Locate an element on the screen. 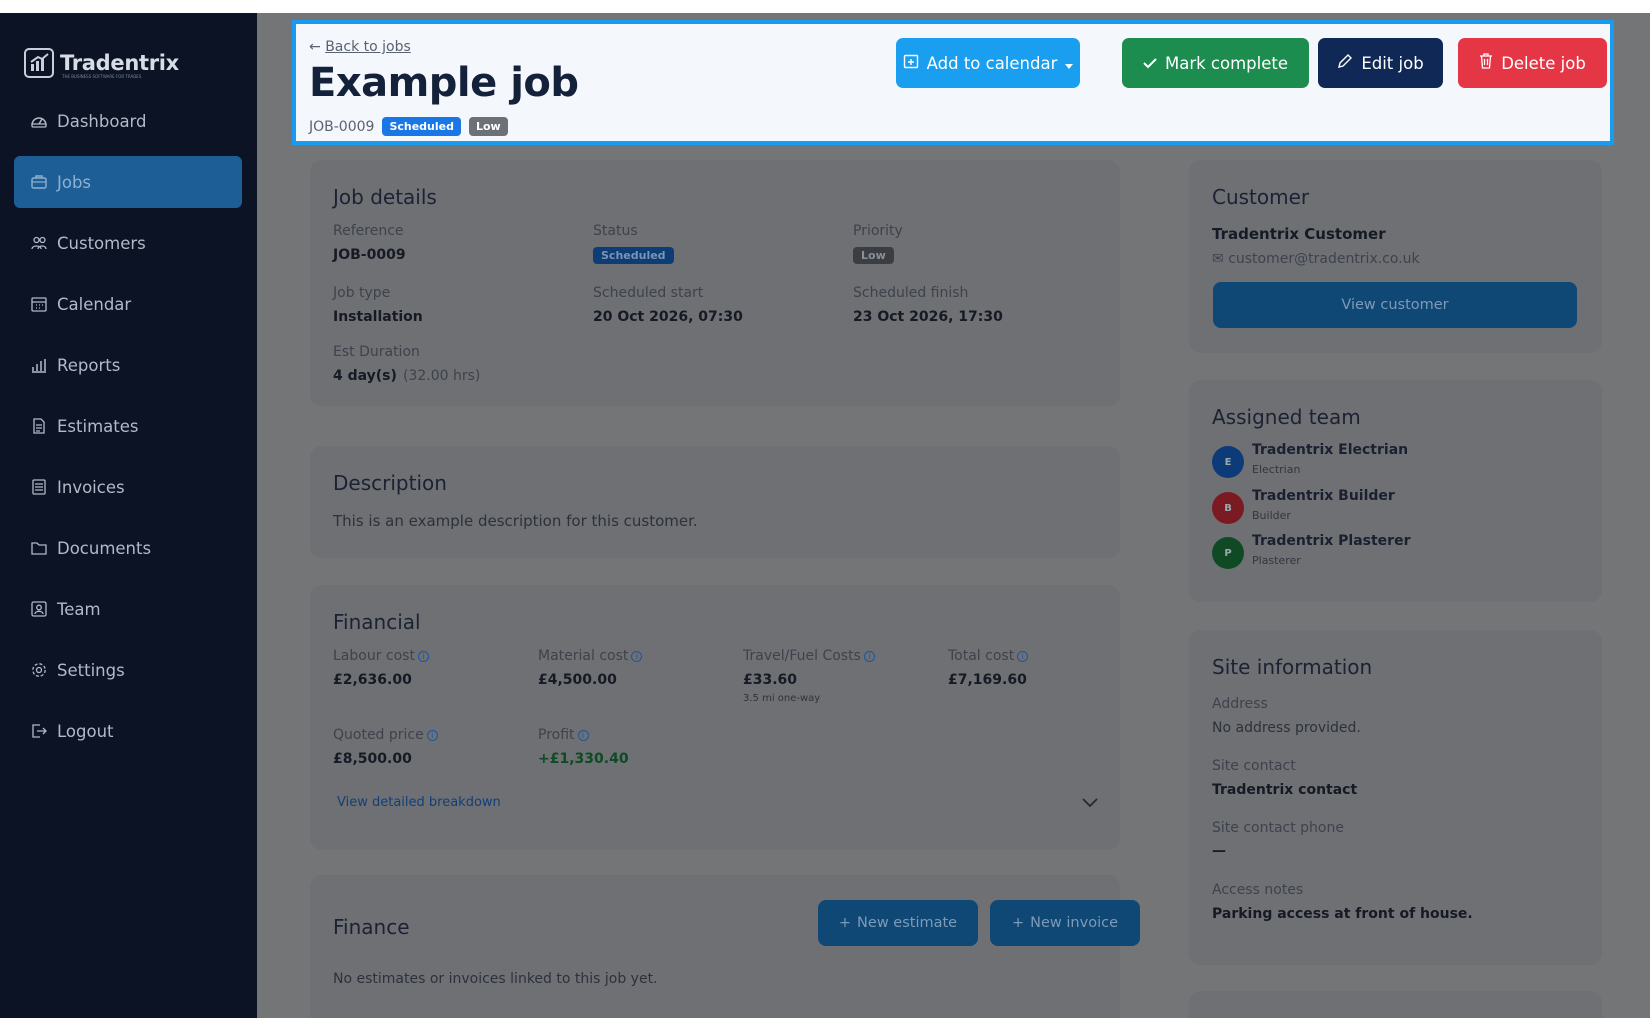 The height and width of the screenshot is (1031, 1650). edit-job-button: Edit job is located at coordinates (1380, 63).